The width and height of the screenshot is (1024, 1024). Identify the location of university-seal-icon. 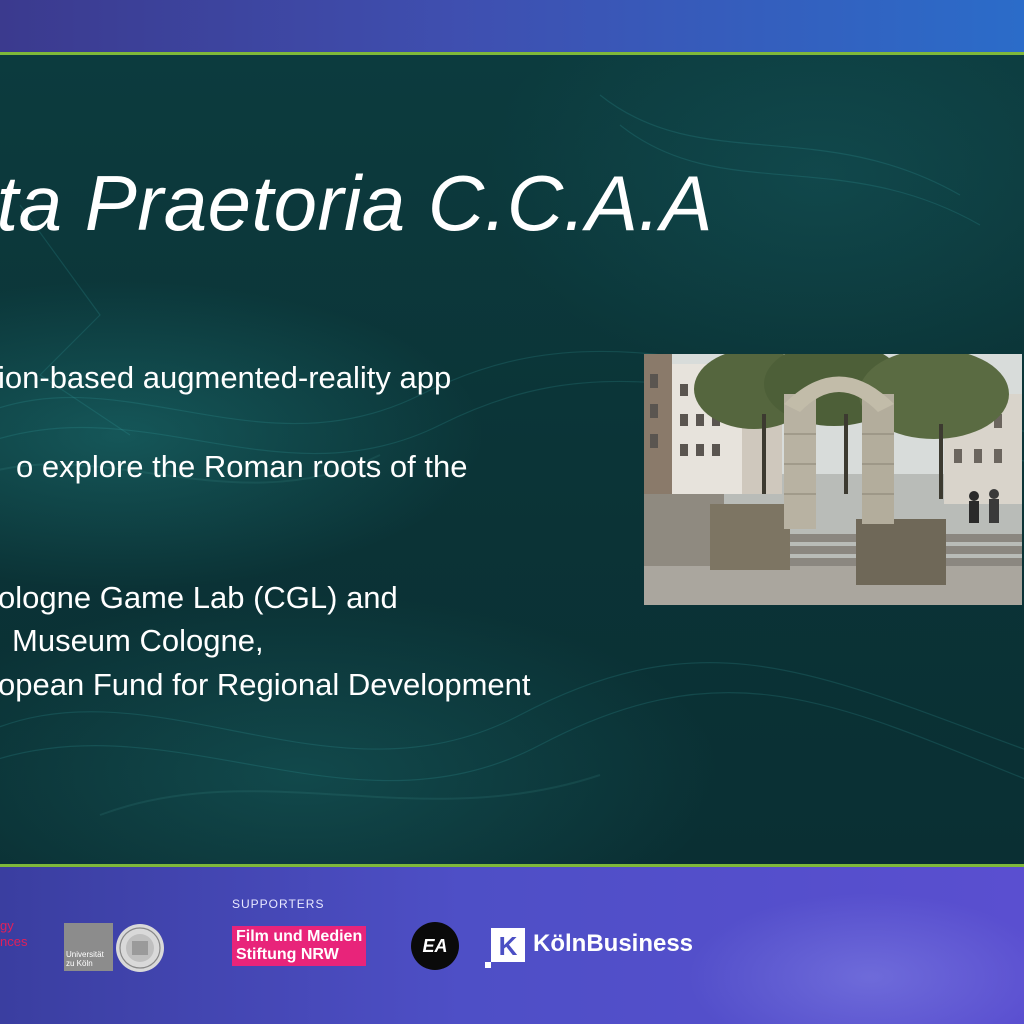
(140, 948).